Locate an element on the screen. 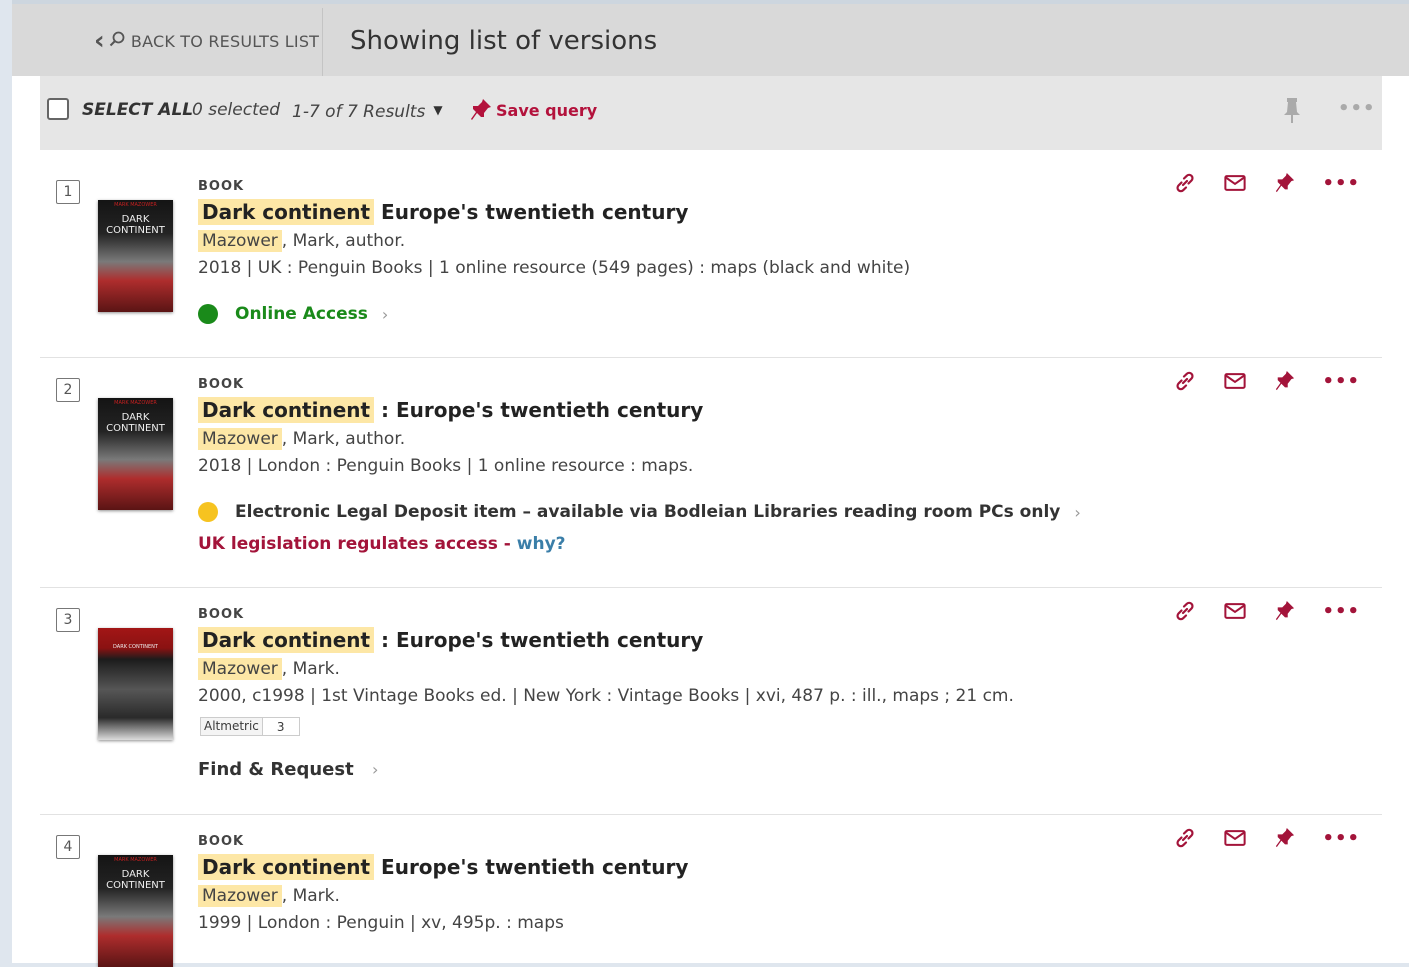  caret-down-icon: ▼ is located at coordinates (438, 110).